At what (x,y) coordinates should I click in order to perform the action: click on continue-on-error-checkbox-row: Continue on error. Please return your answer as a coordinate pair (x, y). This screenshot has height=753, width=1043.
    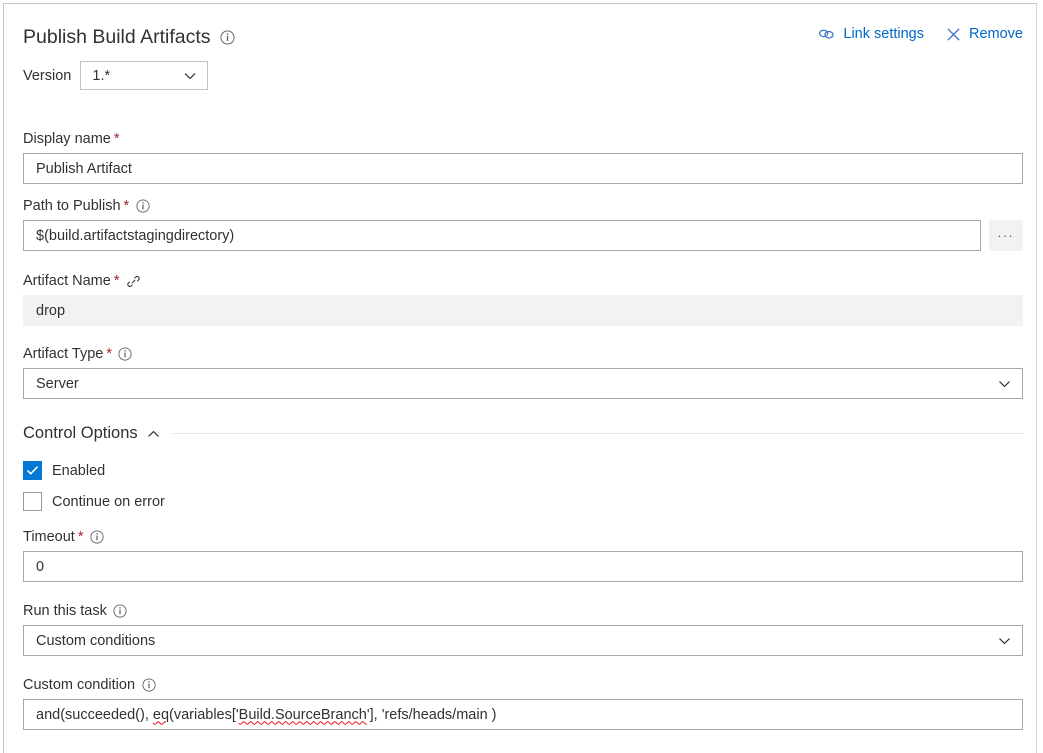
    Looking at the image, I should click on (94, 501).